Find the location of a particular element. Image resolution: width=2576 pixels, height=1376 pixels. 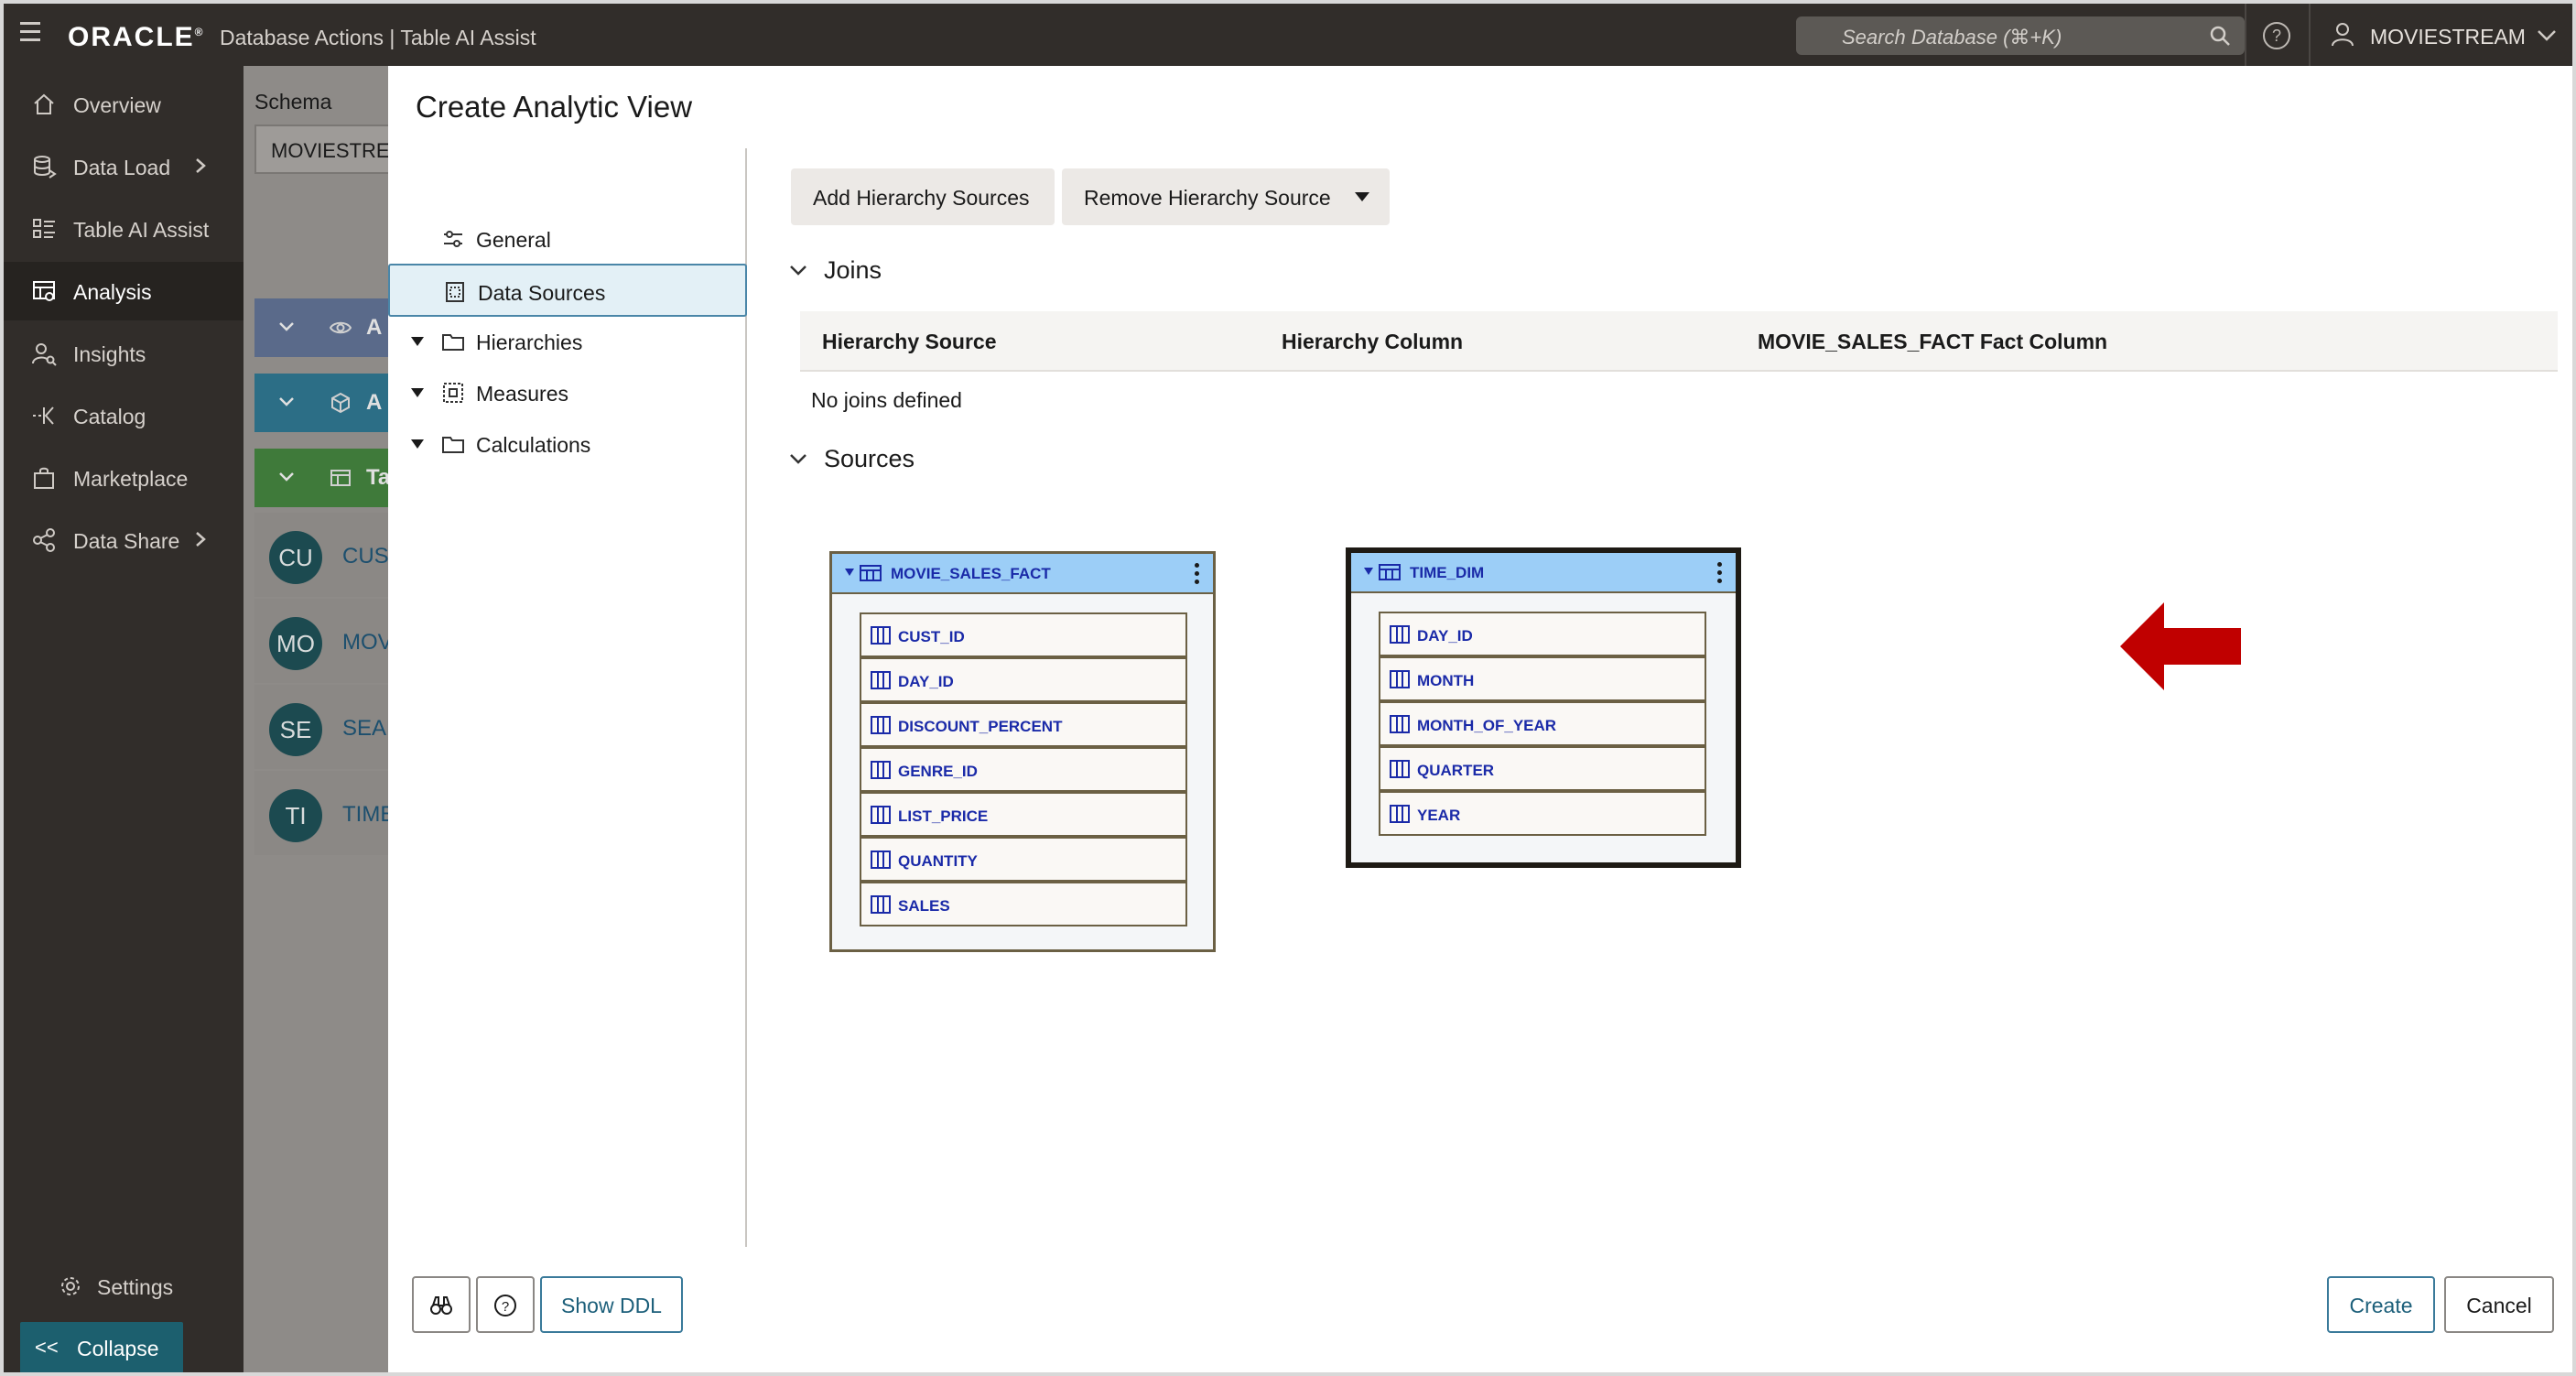

source-column: SALES is located at coordinates (1024, 904).